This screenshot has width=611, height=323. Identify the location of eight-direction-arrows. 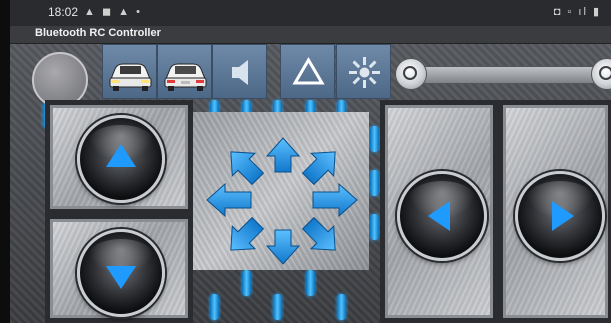
(282, 201).